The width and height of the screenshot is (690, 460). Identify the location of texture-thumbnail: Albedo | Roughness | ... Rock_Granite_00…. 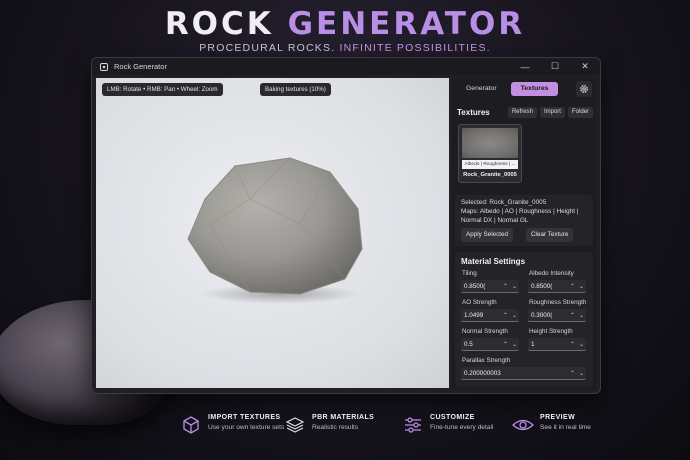
(490, 153).